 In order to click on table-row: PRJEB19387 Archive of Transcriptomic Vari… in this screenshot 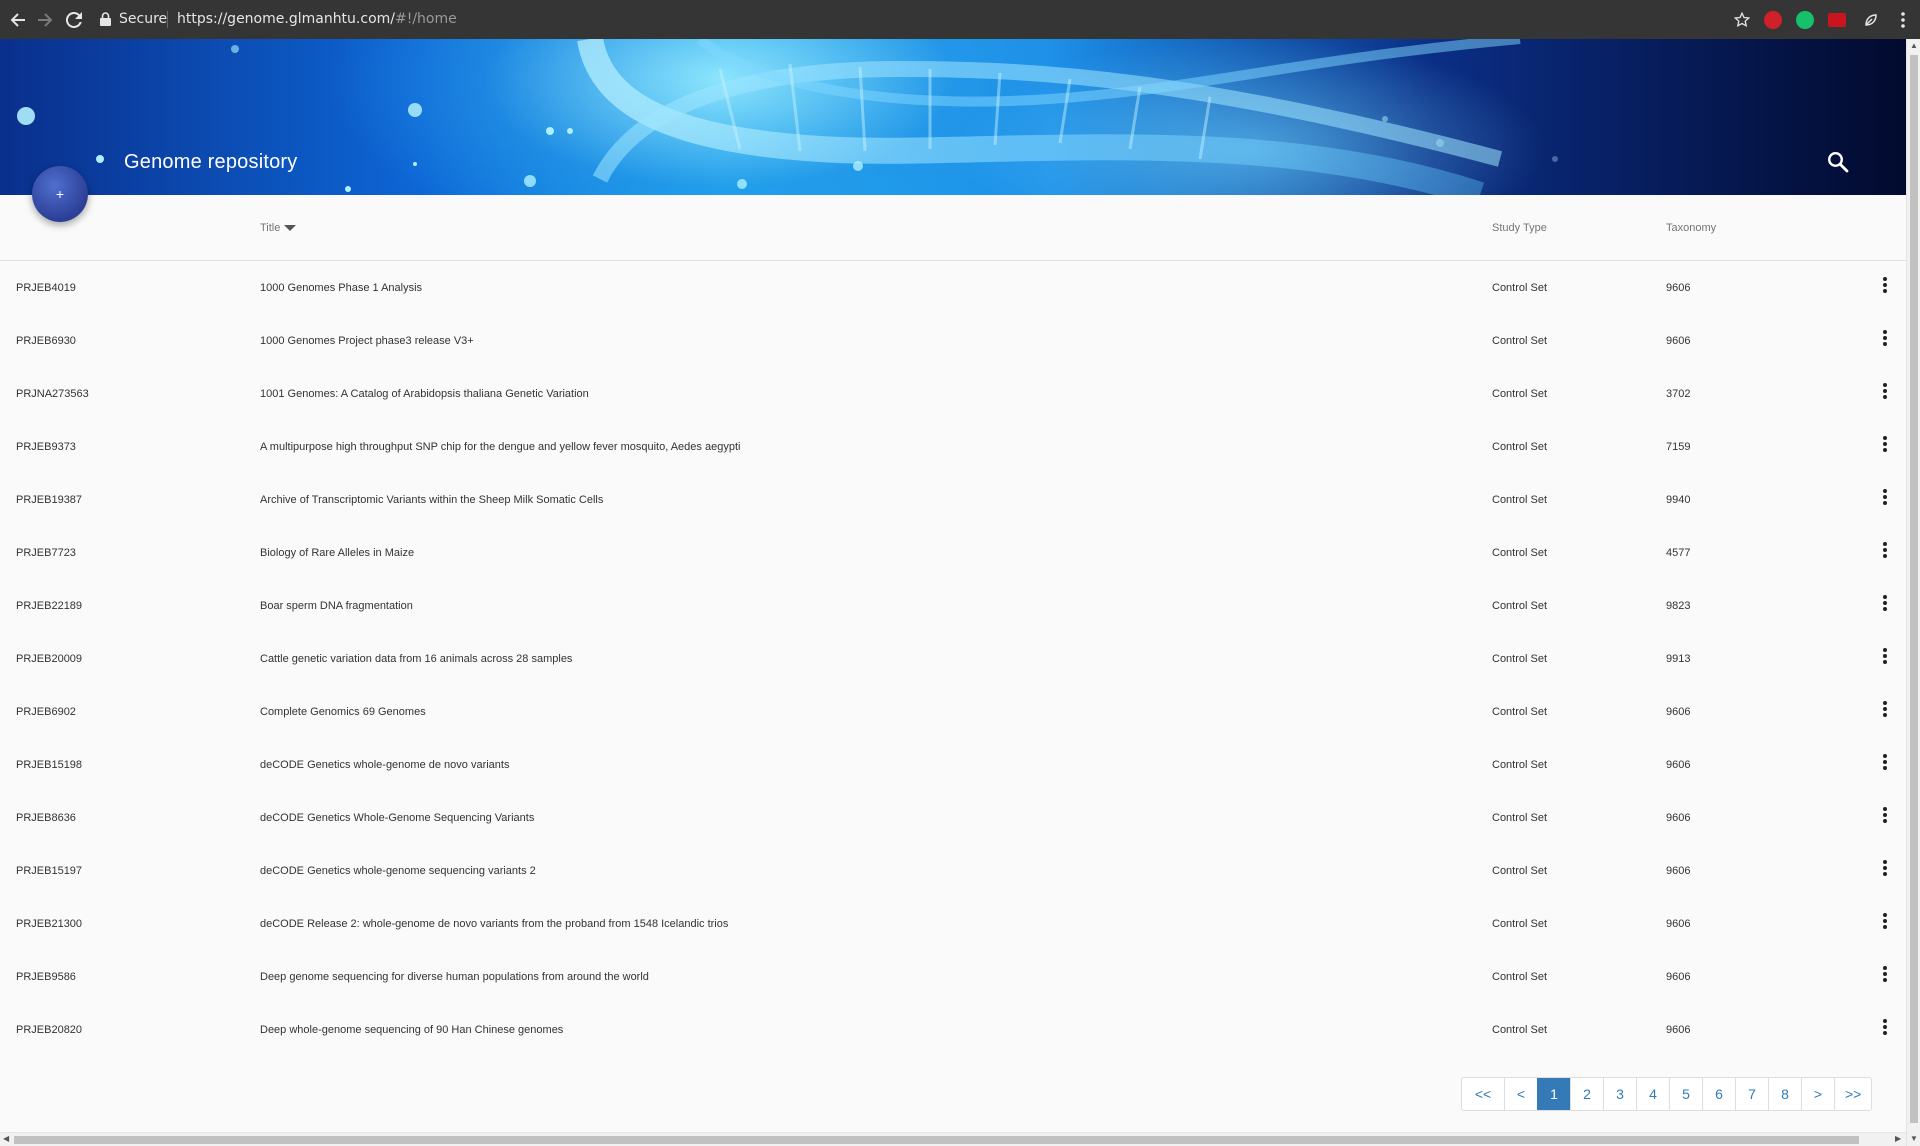, I will do `click(953, 499)`.